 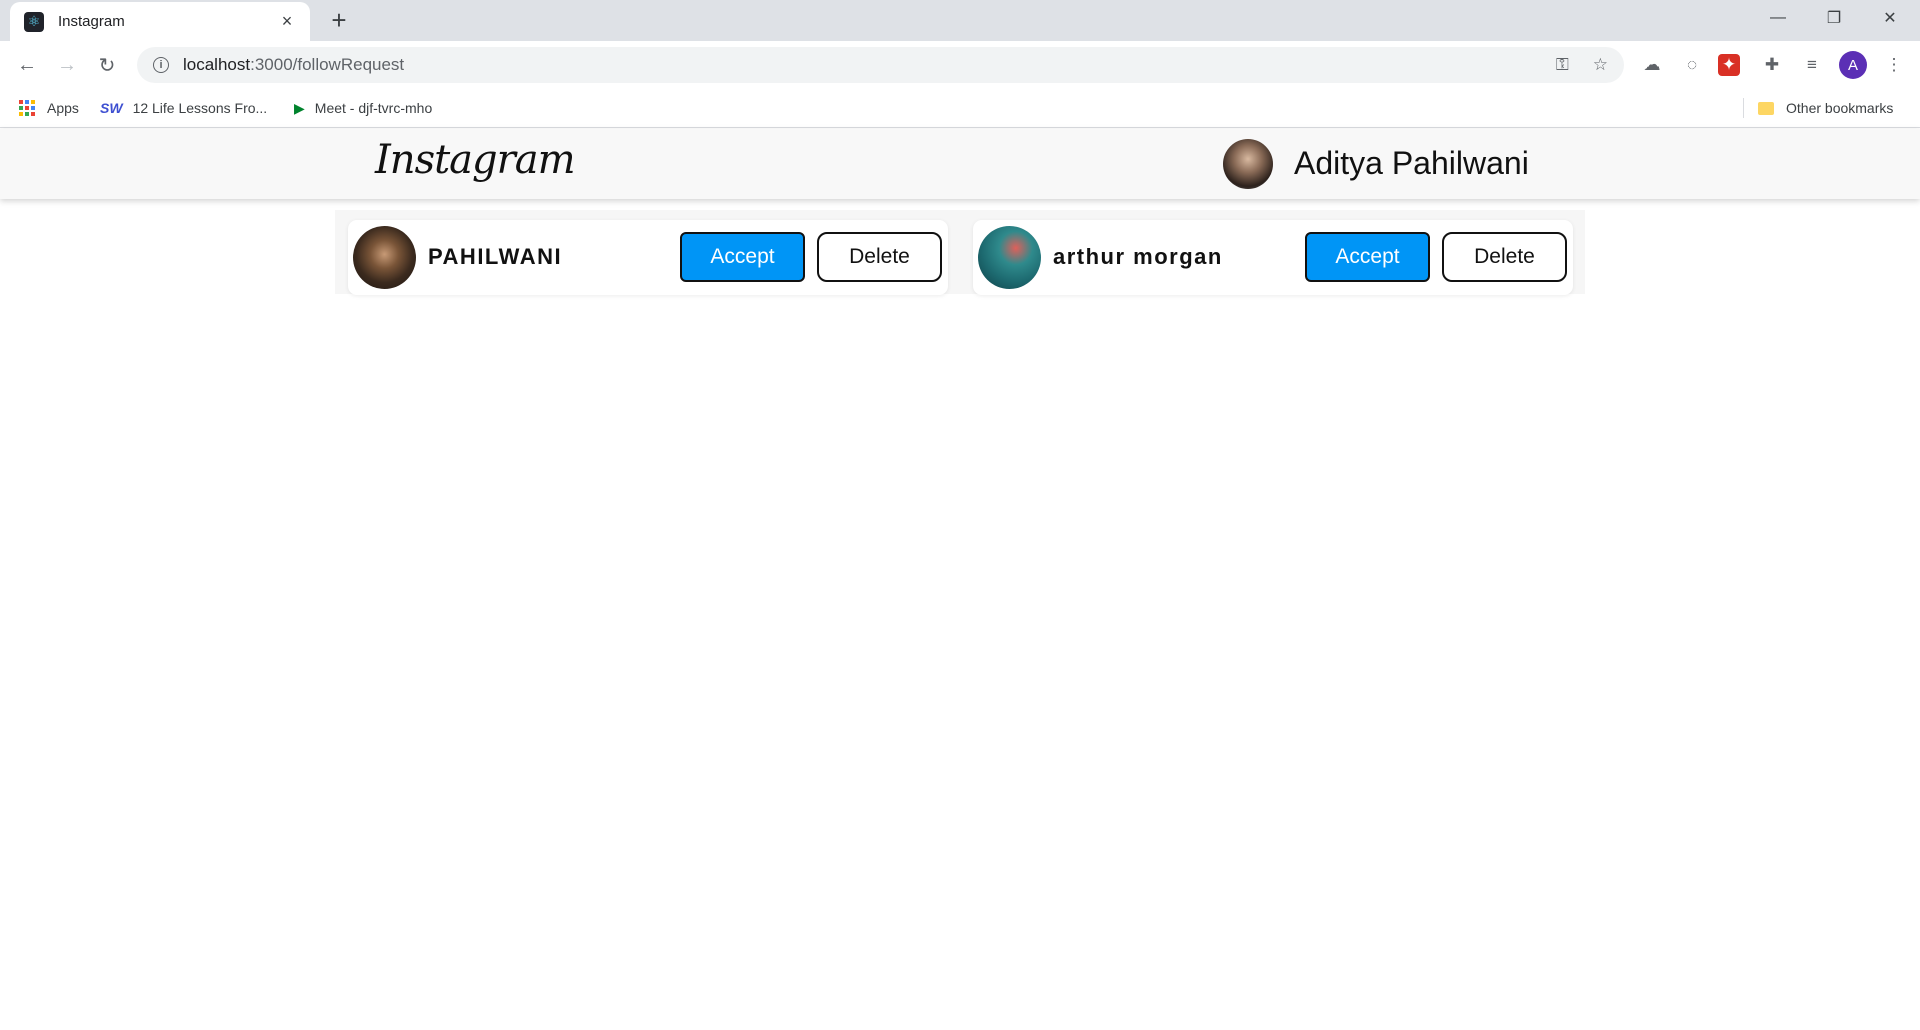 I want to click on browser-tab: ⚛ Instagram ×, so click(x=160, y=21).